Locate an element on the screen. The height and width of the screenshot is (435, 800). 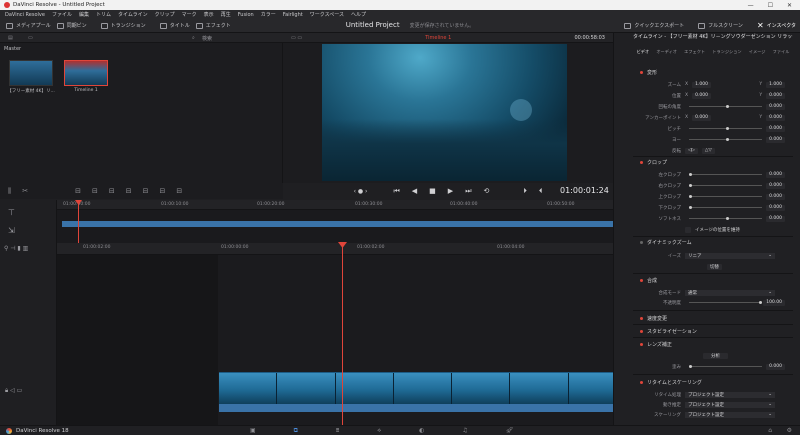
video-clip-filmstrip is located at coordinates (423, 388).